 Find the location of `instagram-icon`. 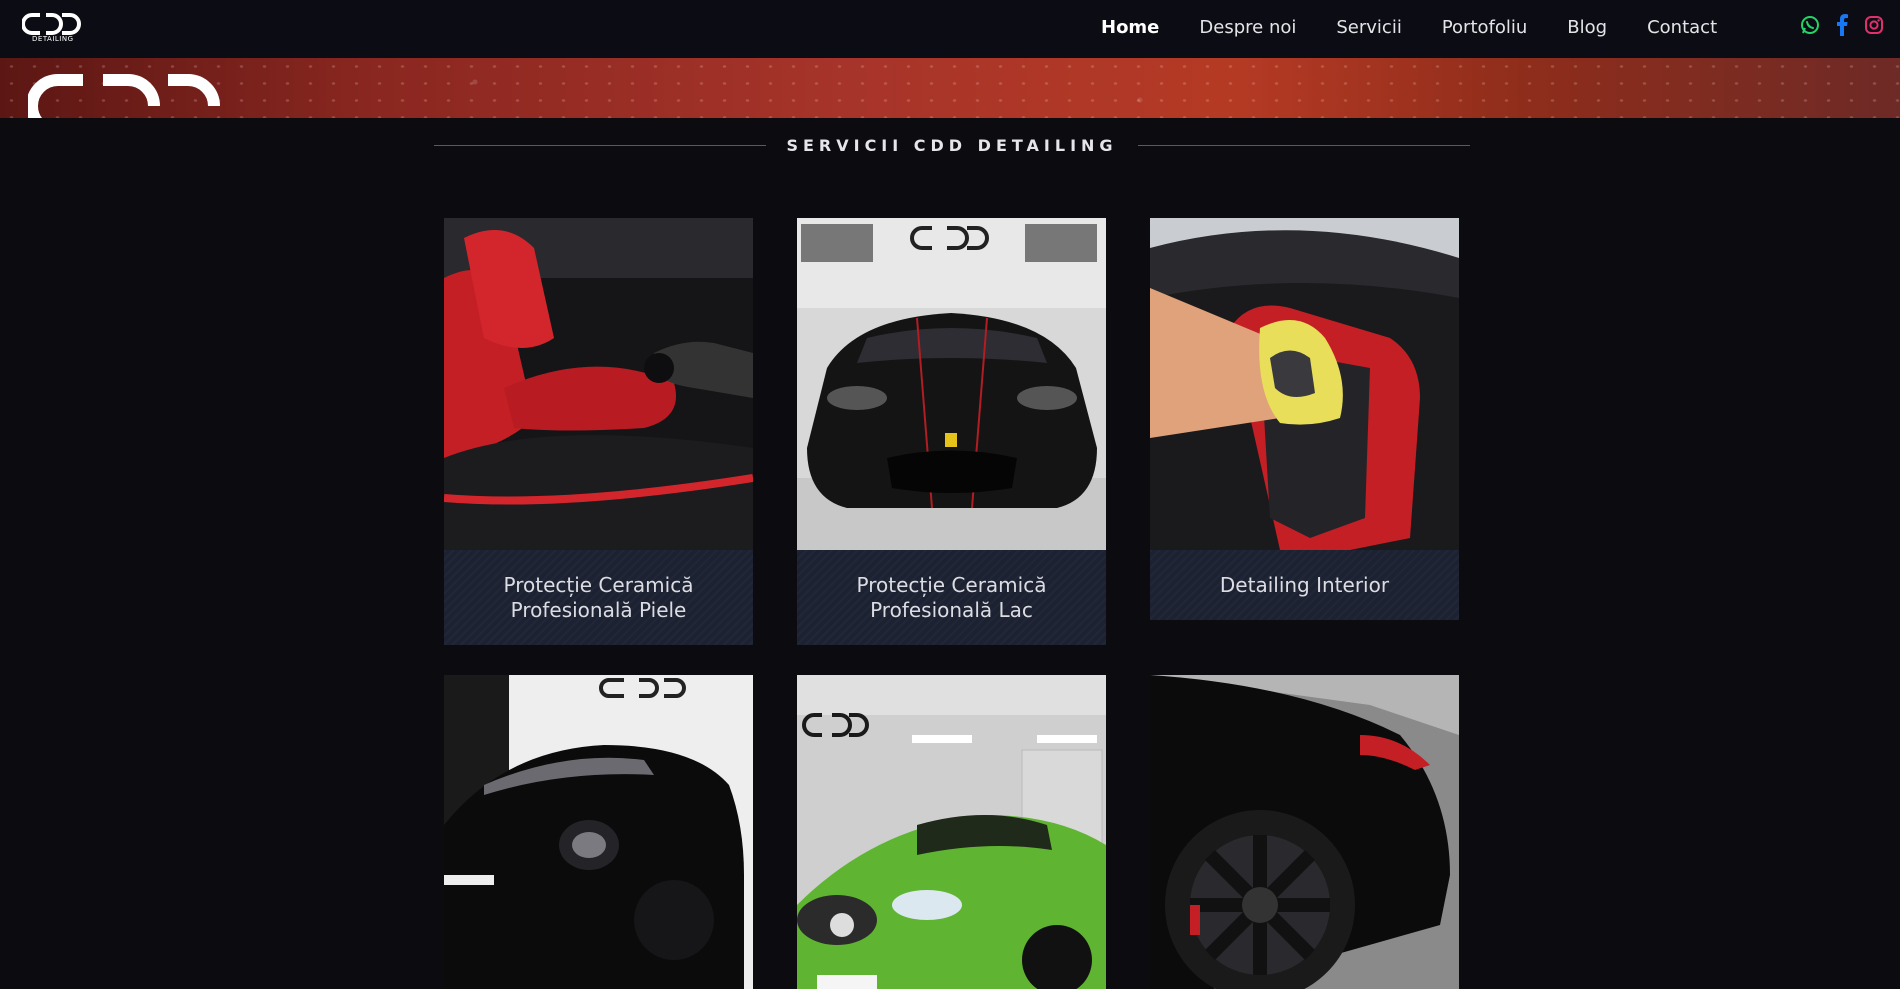

instagram-icon is located at coordinates (1874, 25).